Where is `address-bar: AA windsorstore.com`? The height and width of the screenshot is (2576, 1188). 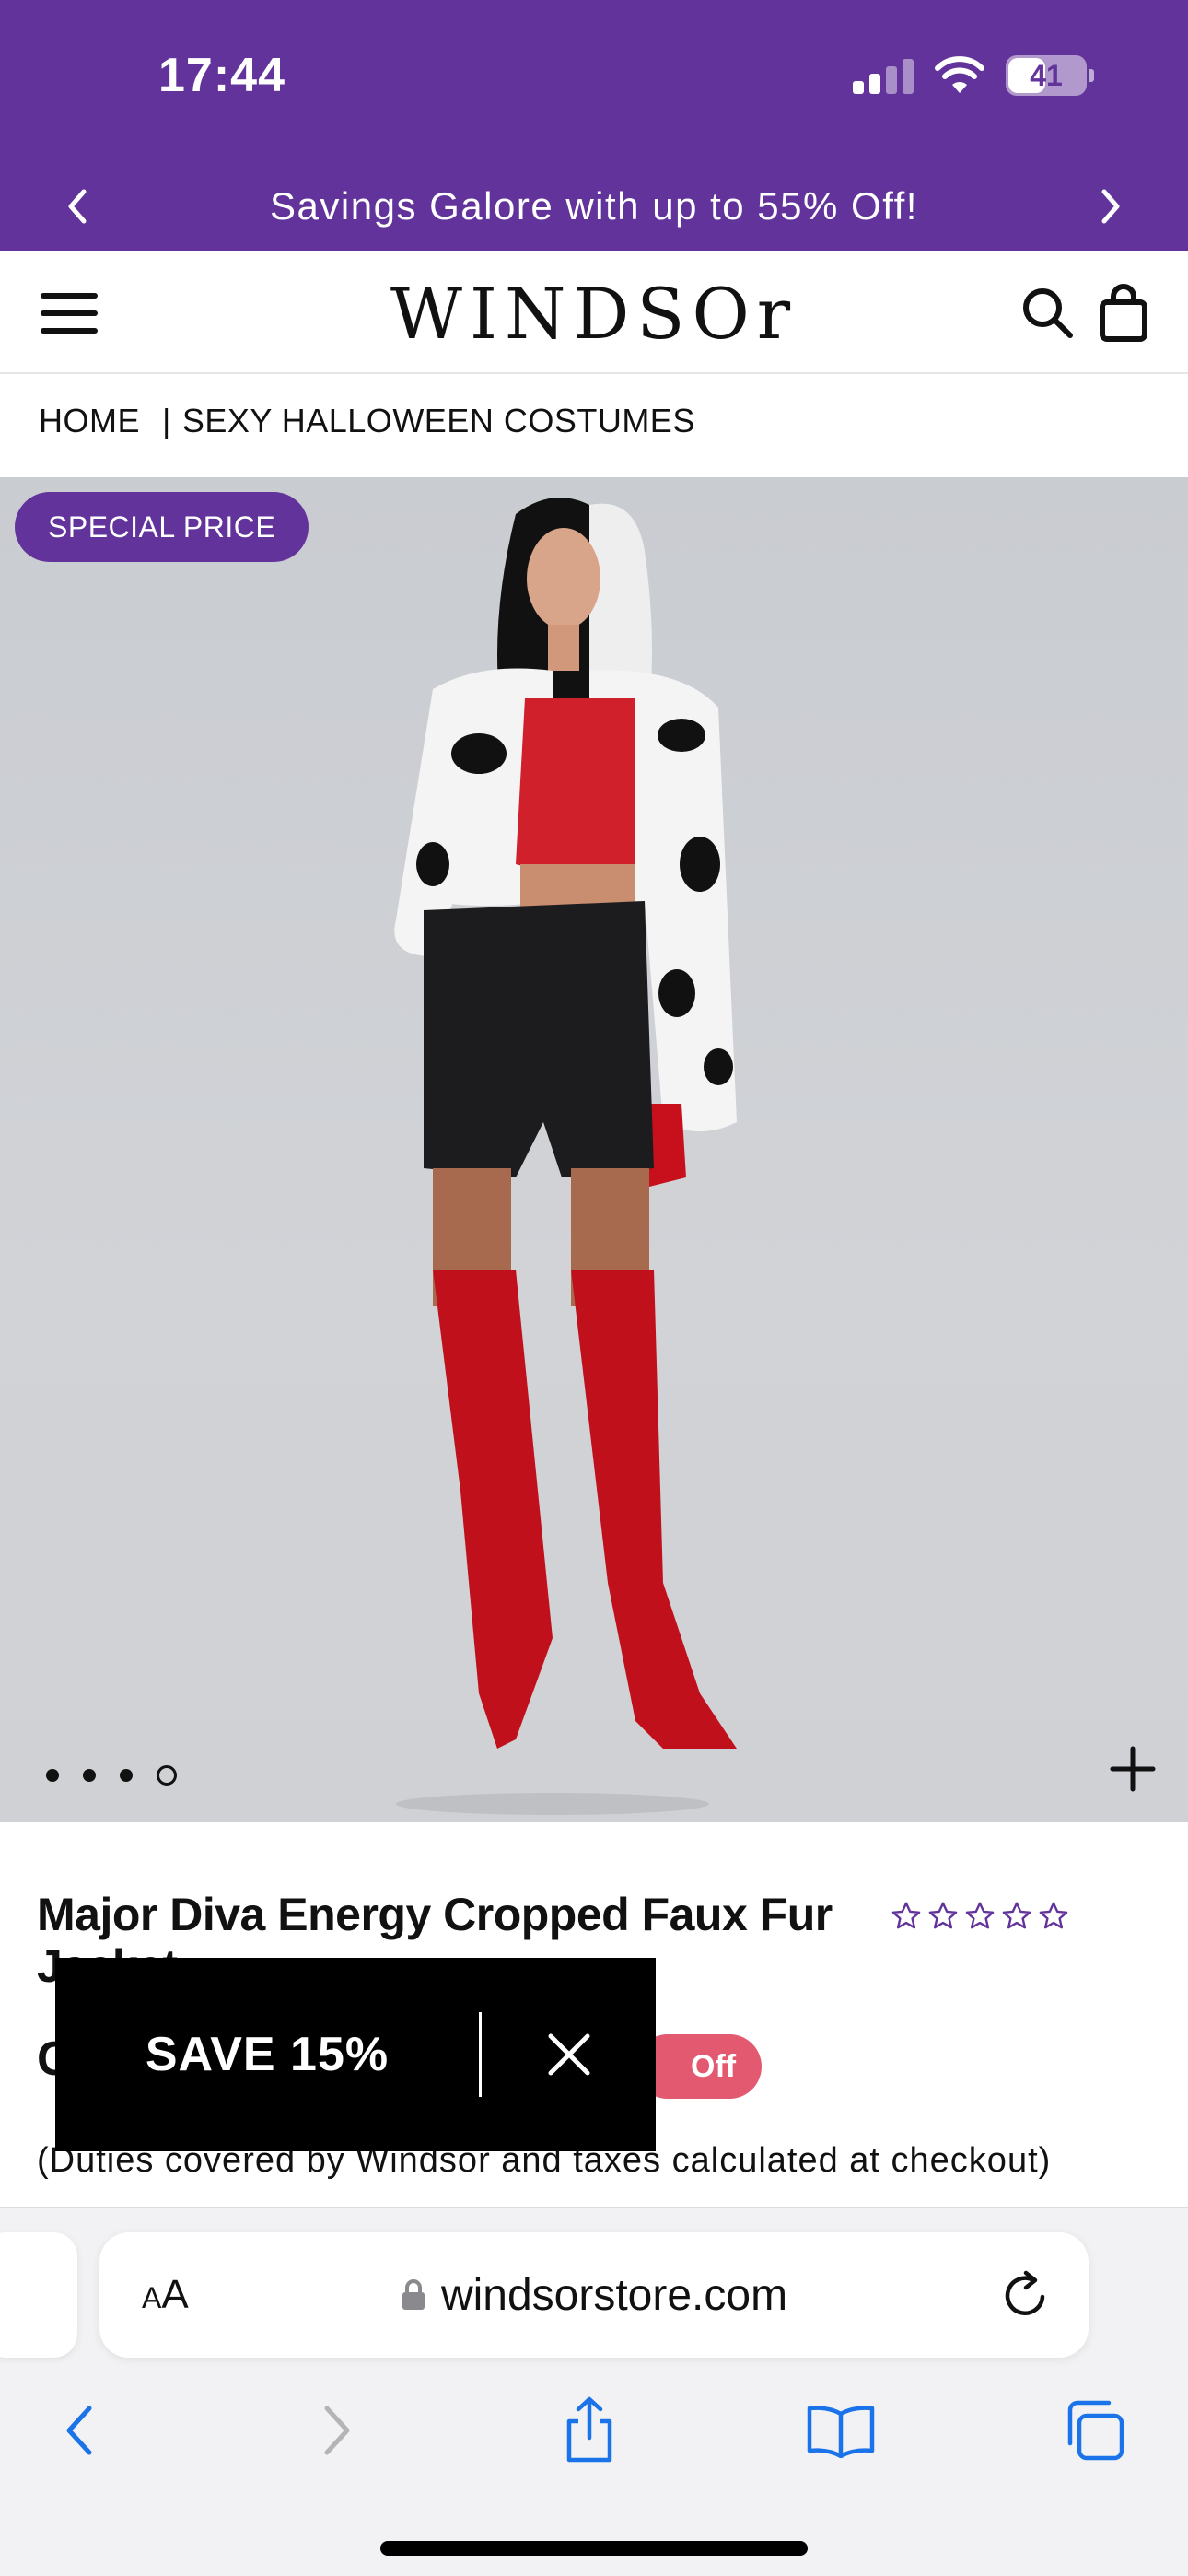 address-bar: AA windsorstore.com is located at coordinates (594, 2295).